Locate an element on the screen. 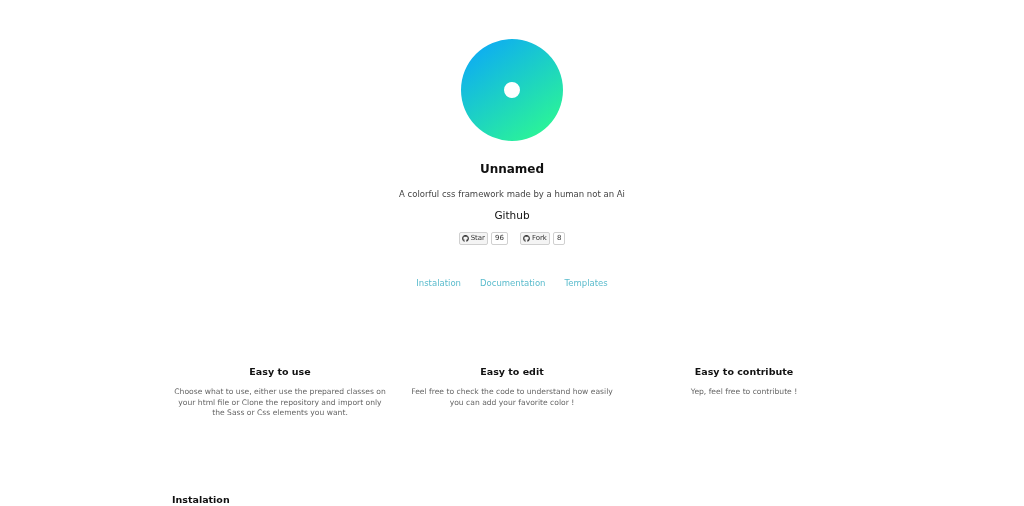 This screenshot has height=506, width=1024. nav-link: Instalation is located at coordinates (438, 283).